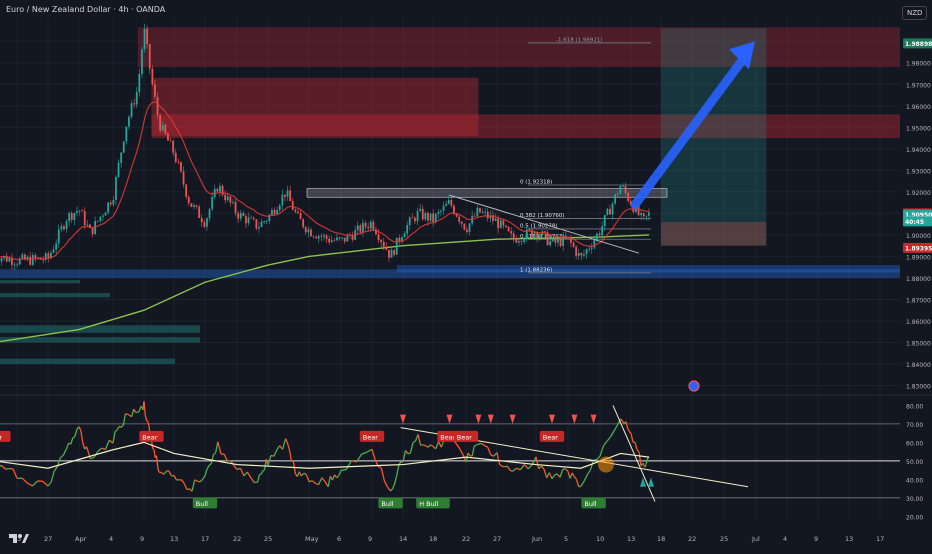 The image size is (932, 554). What do you see at coordinates (914, 443) in the screenshot?
I see `rsi-tick-label: 60.00` at bounding box center [914, 443].